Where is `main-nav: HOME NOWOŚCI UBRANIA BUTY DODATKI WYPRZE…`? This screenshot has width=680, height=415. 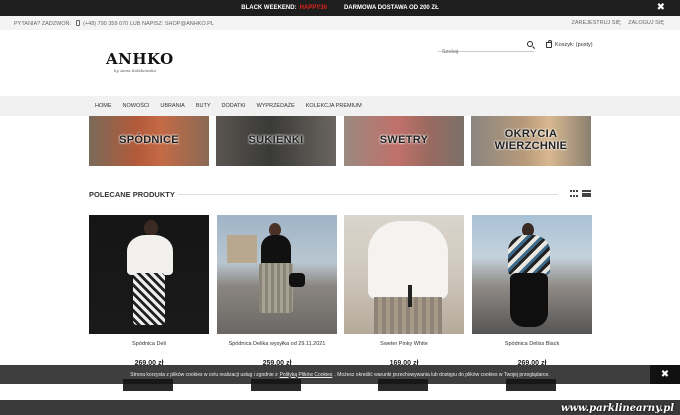
main-nav: HOME NOWOŚCI UBRANIA BUTY DODATKI WYPRZE… is located at coordinates (340, 106).